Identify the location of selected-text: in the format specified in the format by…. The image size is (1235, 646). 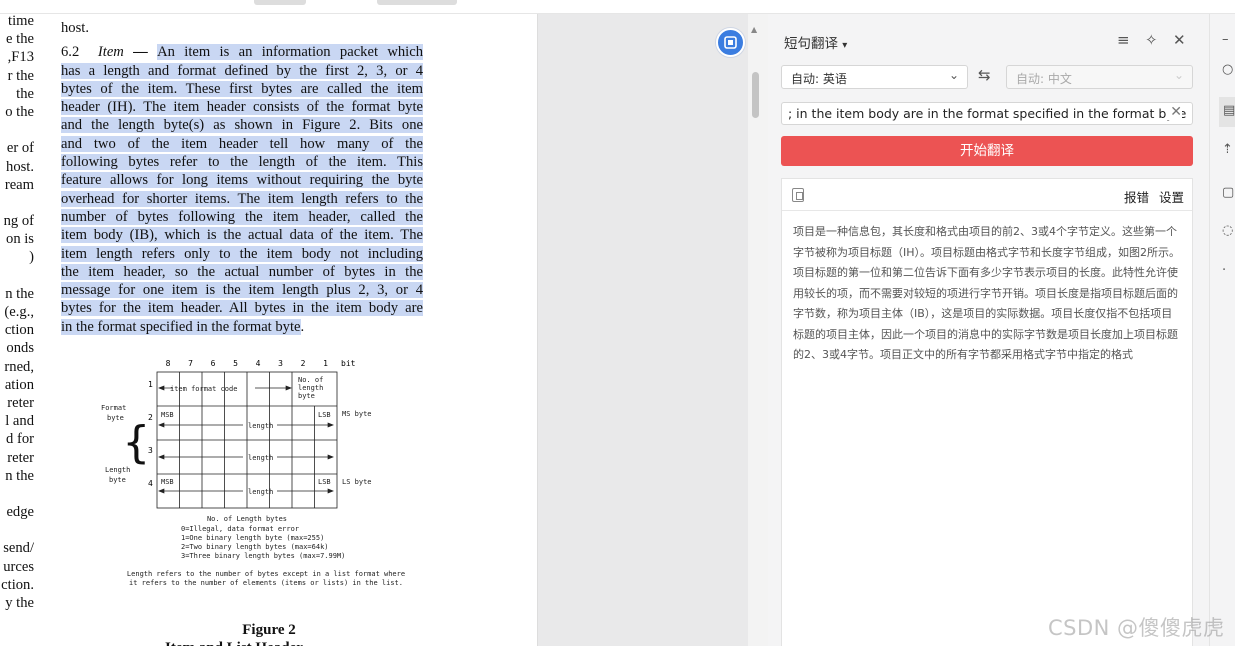
(181, 326).